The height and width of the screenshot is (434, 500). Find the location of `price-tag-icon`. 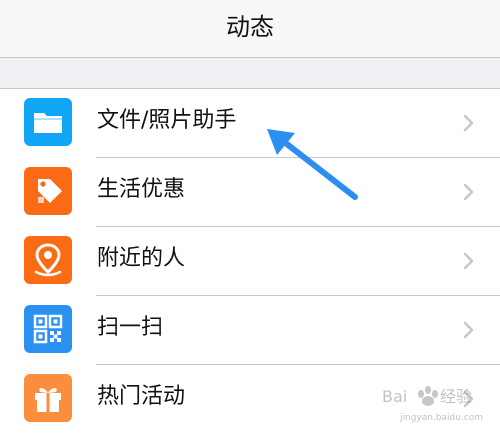

price-tag-icon is located at coordinates (48, 191).